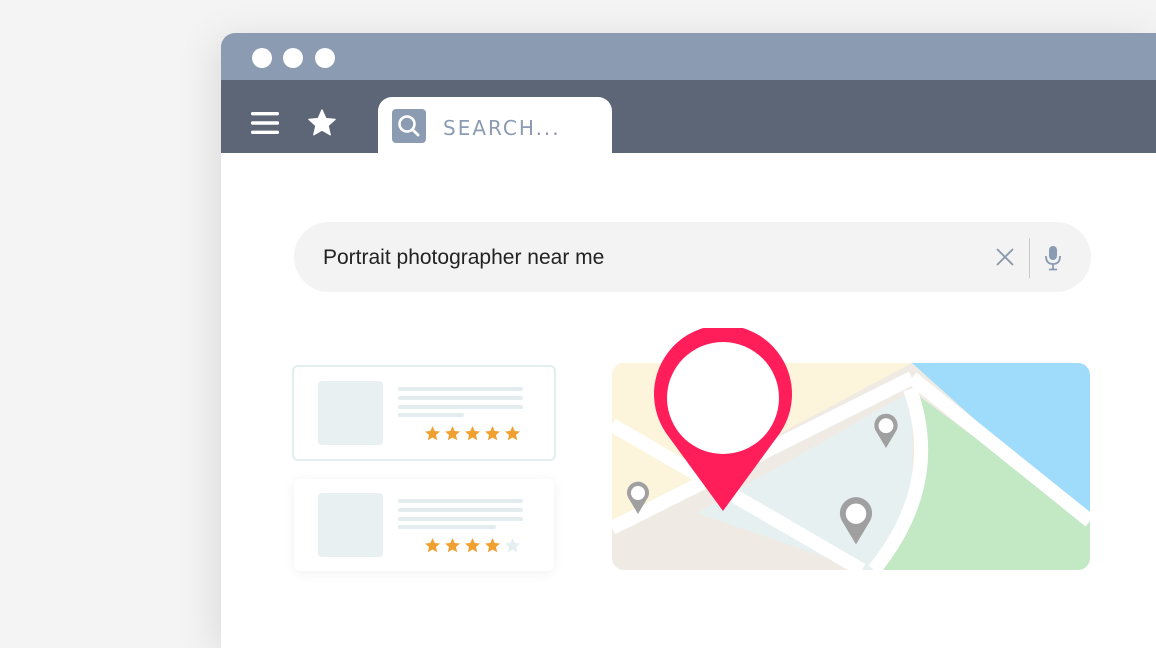 Image resolution: width=1156 pixels, height=648 pixels. Describe the element at coordinates (1029, 258) in the screenshot. I see `divider` at that location.